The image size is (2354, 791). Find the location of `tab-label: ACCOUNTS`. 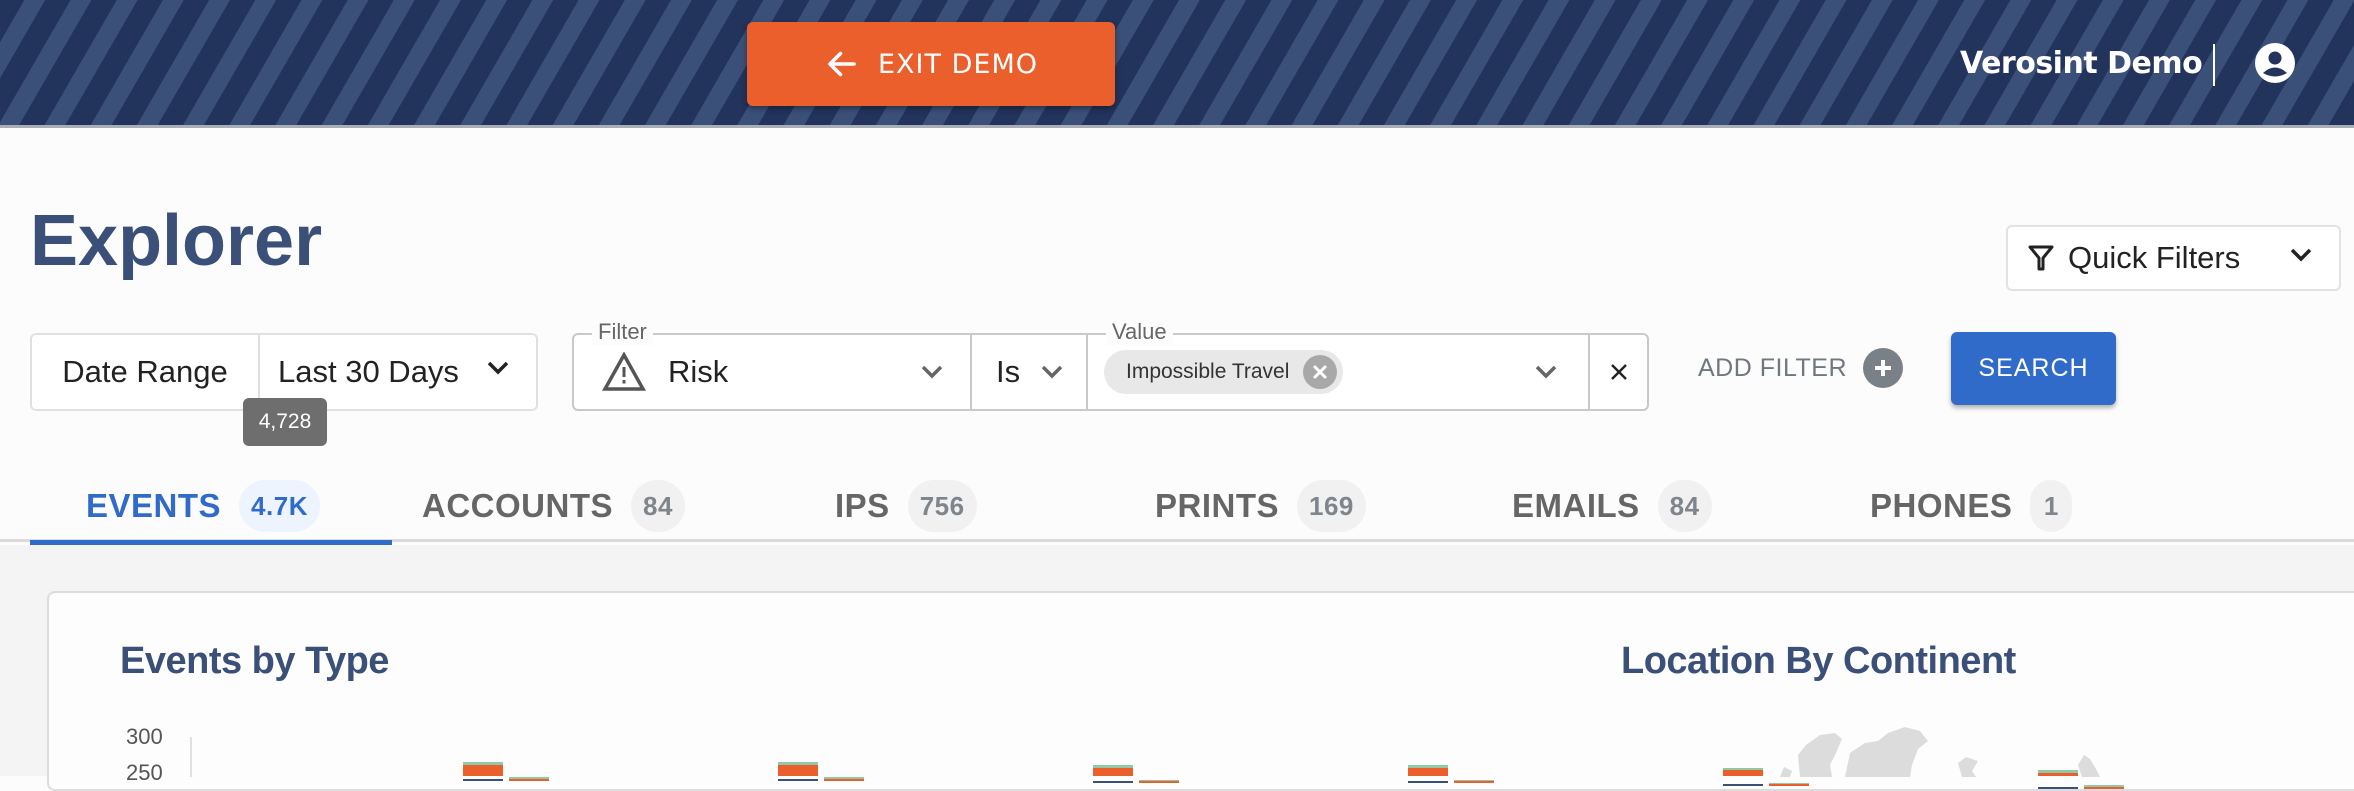

tab-label: ACCOUNTS is located at coordinates (517, 505).